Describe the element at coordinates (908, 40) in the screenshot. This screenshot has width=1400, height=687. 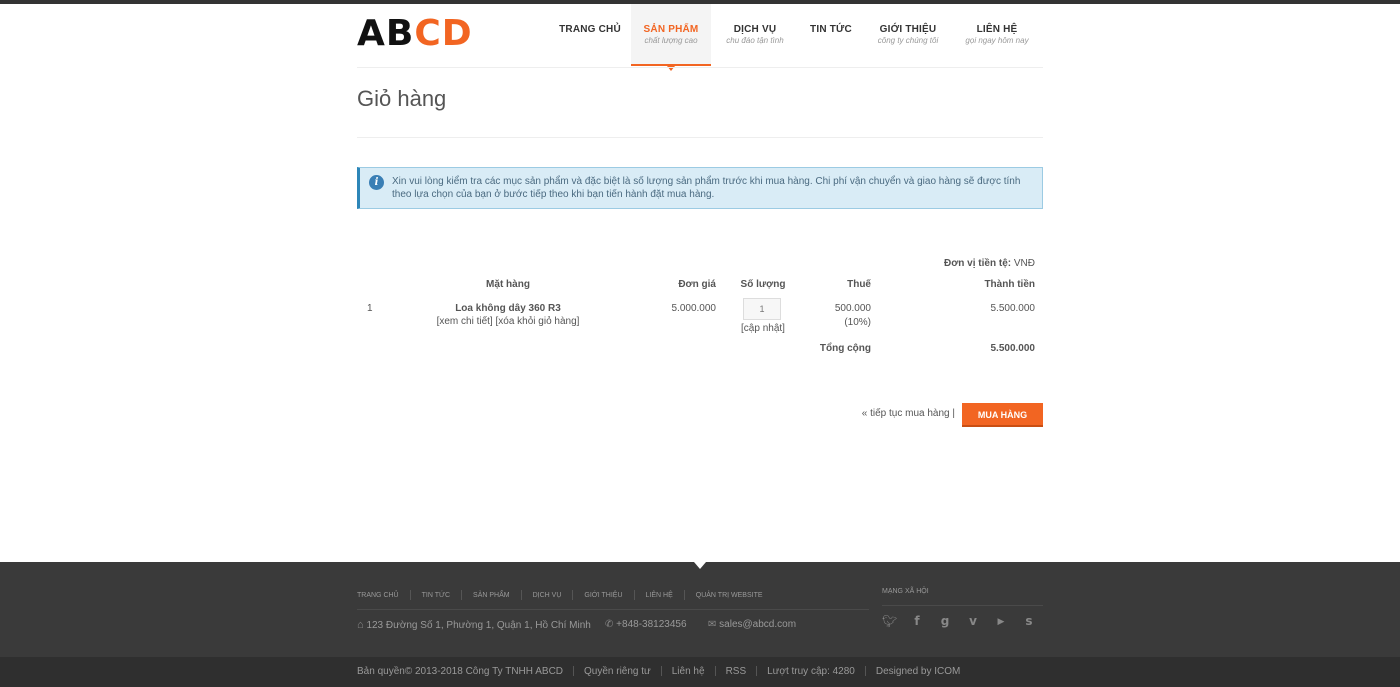
I see `nav-sub: công ty chúng tôi` at that location.